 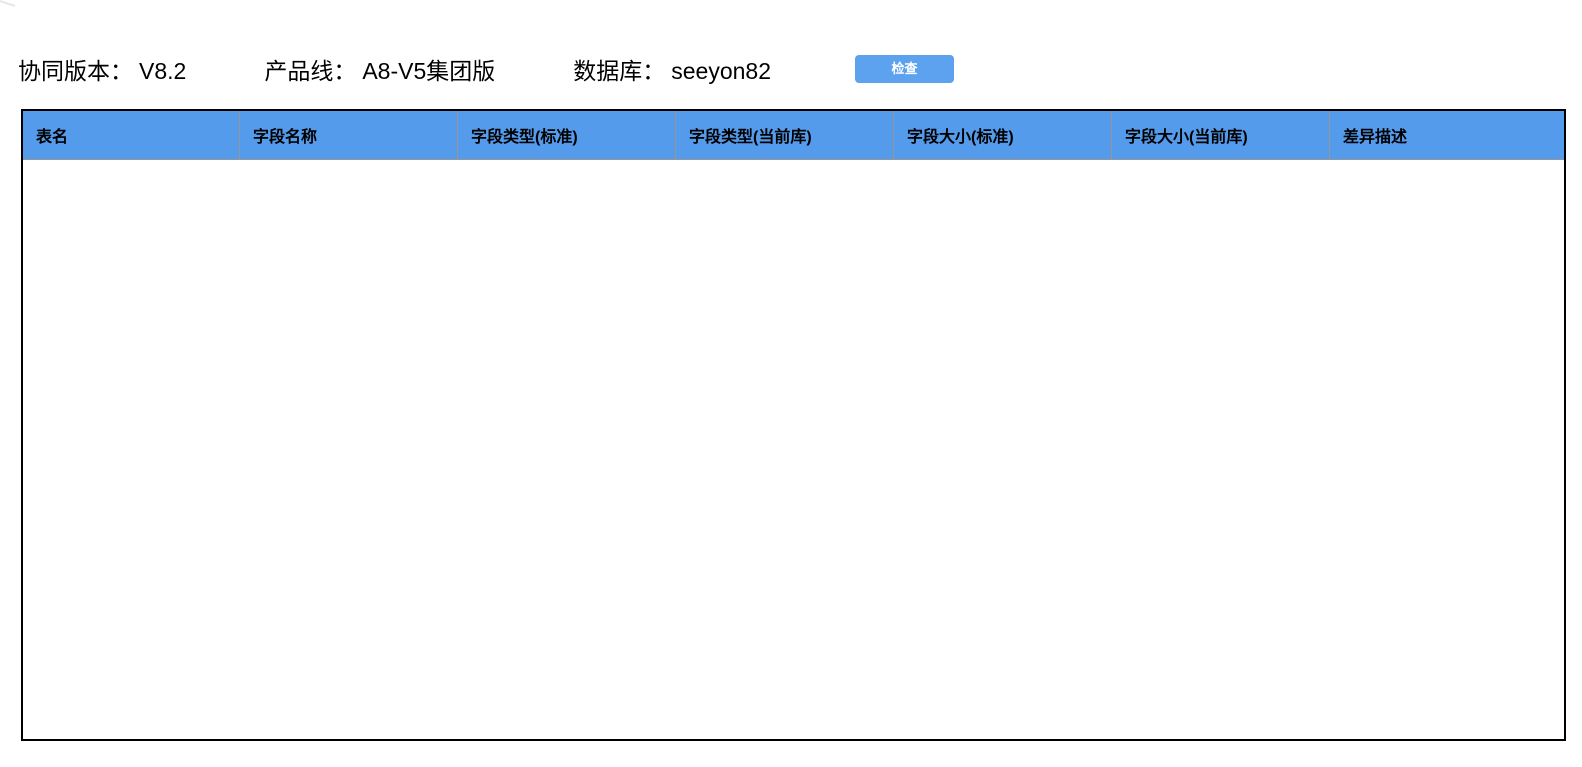 I want to click on corner-artifact, so click(x=8, y=3).